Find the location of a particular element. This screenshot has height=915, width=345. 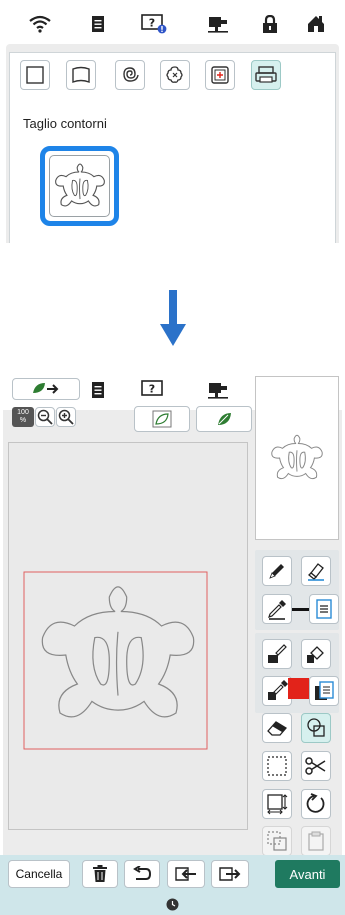

delete-button is located at coordinates (100, 874).